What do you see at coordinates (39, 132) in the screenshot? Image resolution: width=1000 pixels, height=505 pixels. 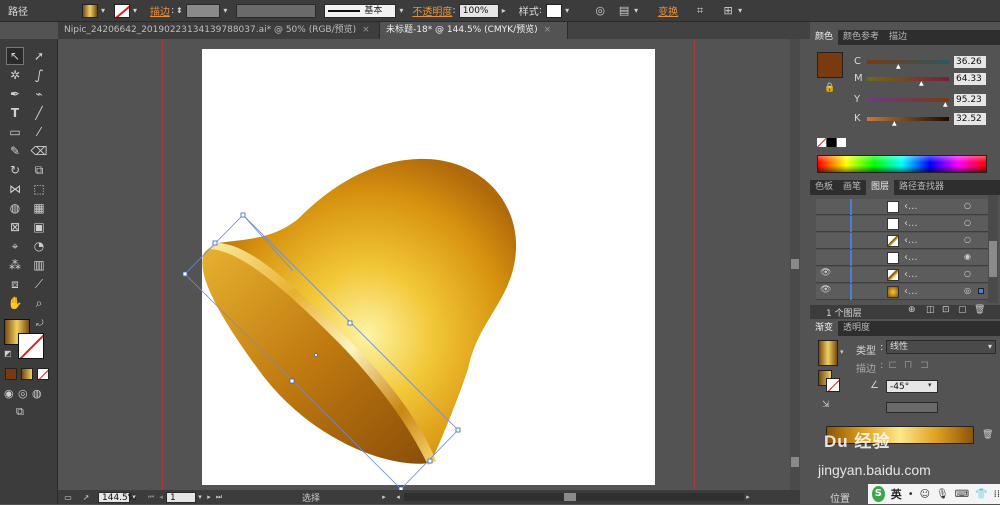 I see `paintbrush-tool-icon: ⁄` at bounding box center [39, 132].